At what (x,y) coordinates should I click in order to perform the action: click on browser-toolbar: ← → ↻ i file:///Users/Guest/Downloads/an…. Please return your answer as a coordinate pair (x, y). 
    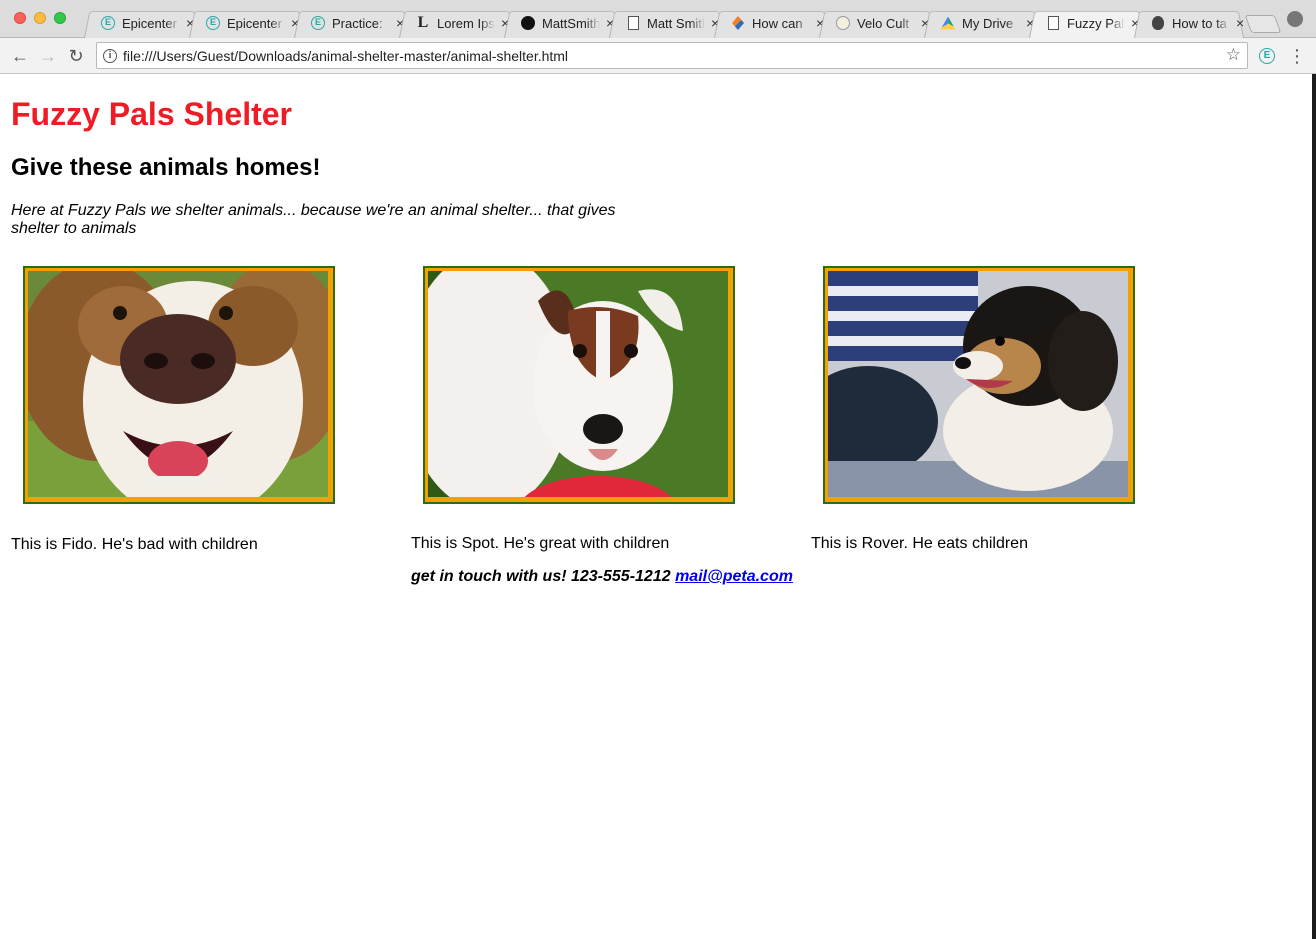
    Looking at the image, I should click on (658, 56).